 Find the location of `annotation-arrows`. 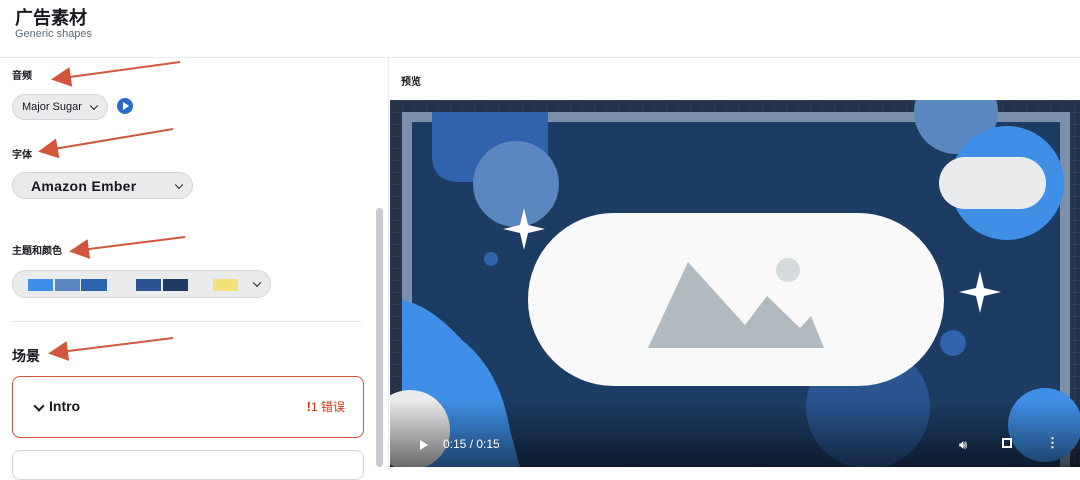

annotation-arrows is located at coordinates (112, 211).